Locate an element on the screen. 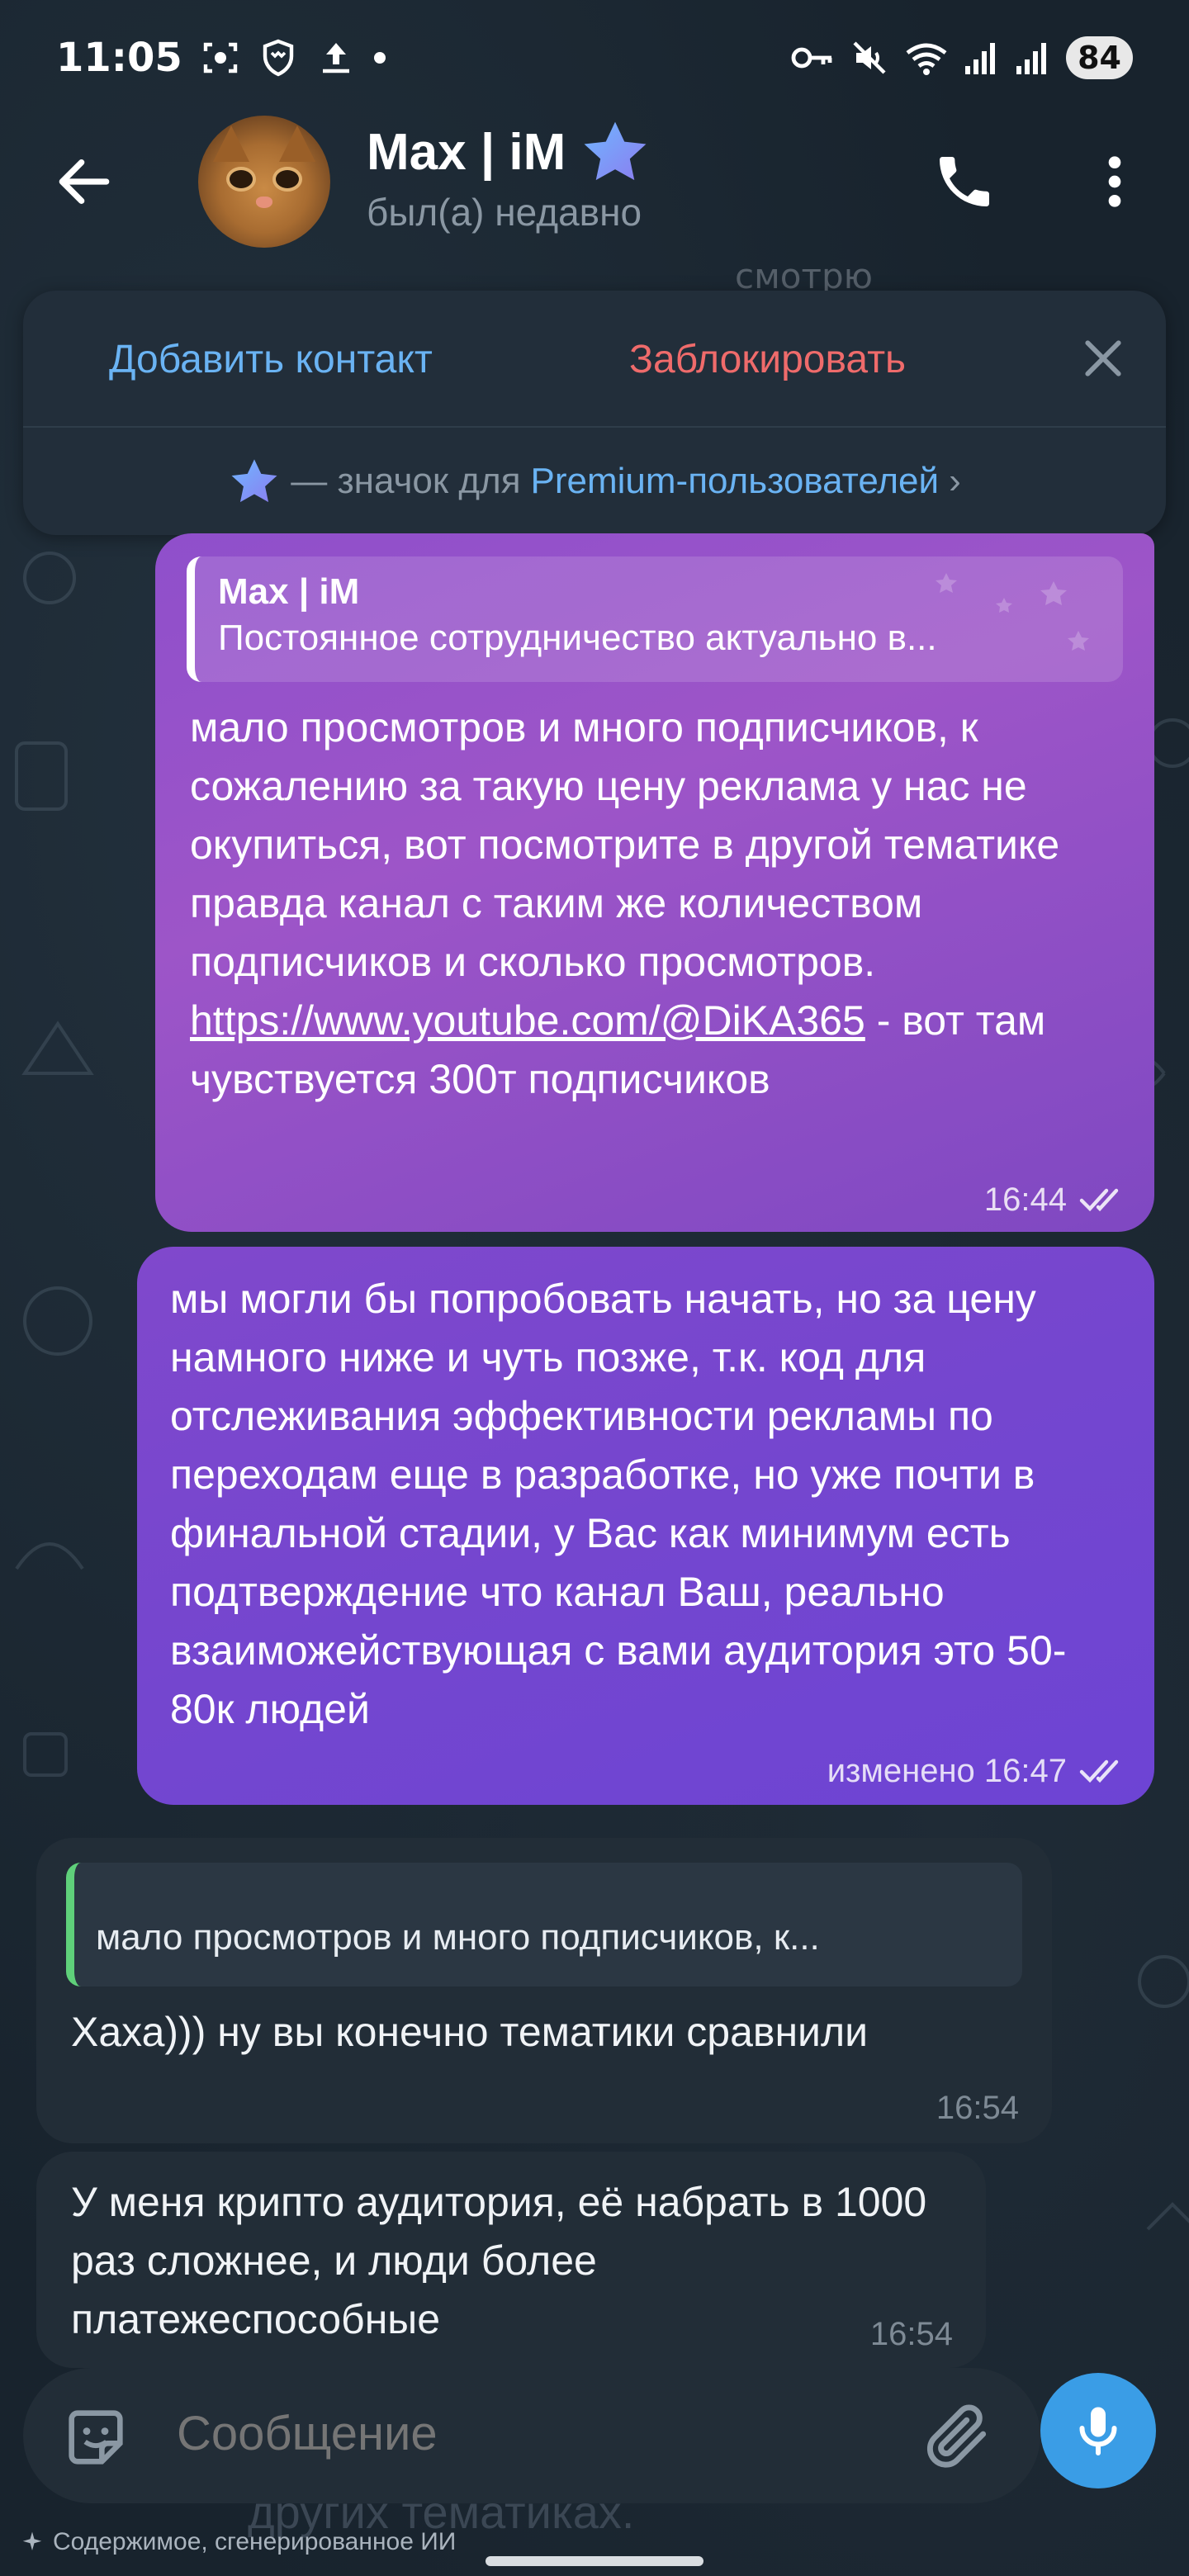 The height and width of the screenshot is (2576, 1189). more-options-button is located at coordinates (1114, 182).